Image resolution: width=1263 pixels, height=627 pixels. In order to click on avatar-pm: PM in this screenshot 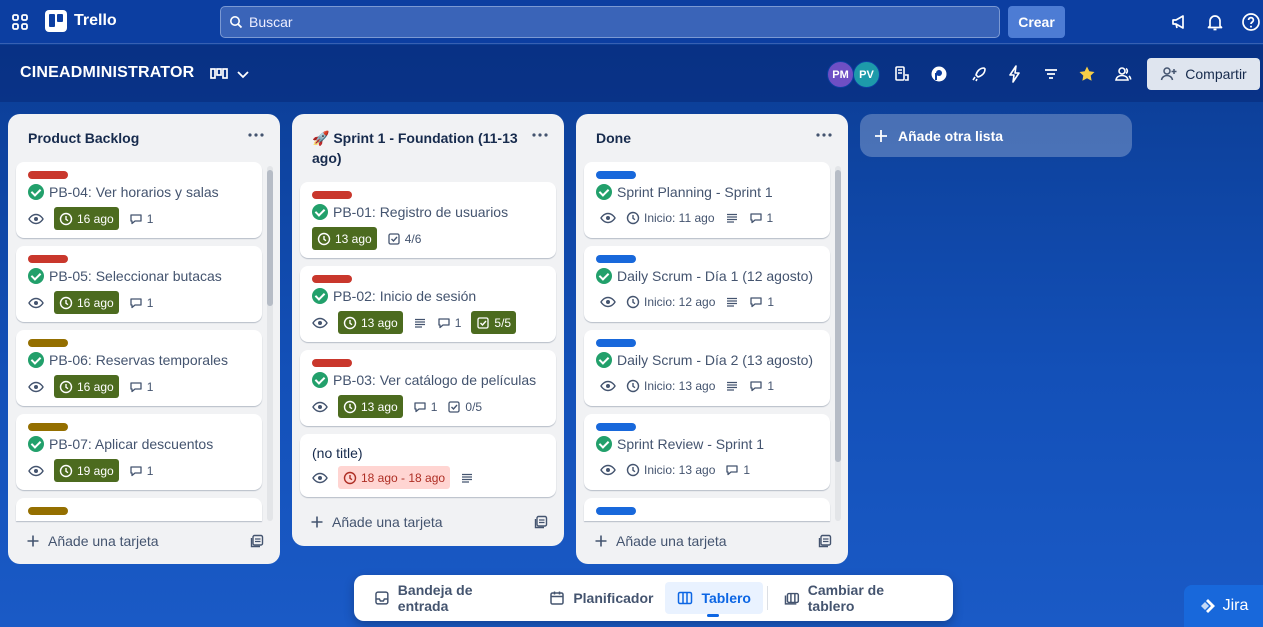, I will do `click(840, 74)`.